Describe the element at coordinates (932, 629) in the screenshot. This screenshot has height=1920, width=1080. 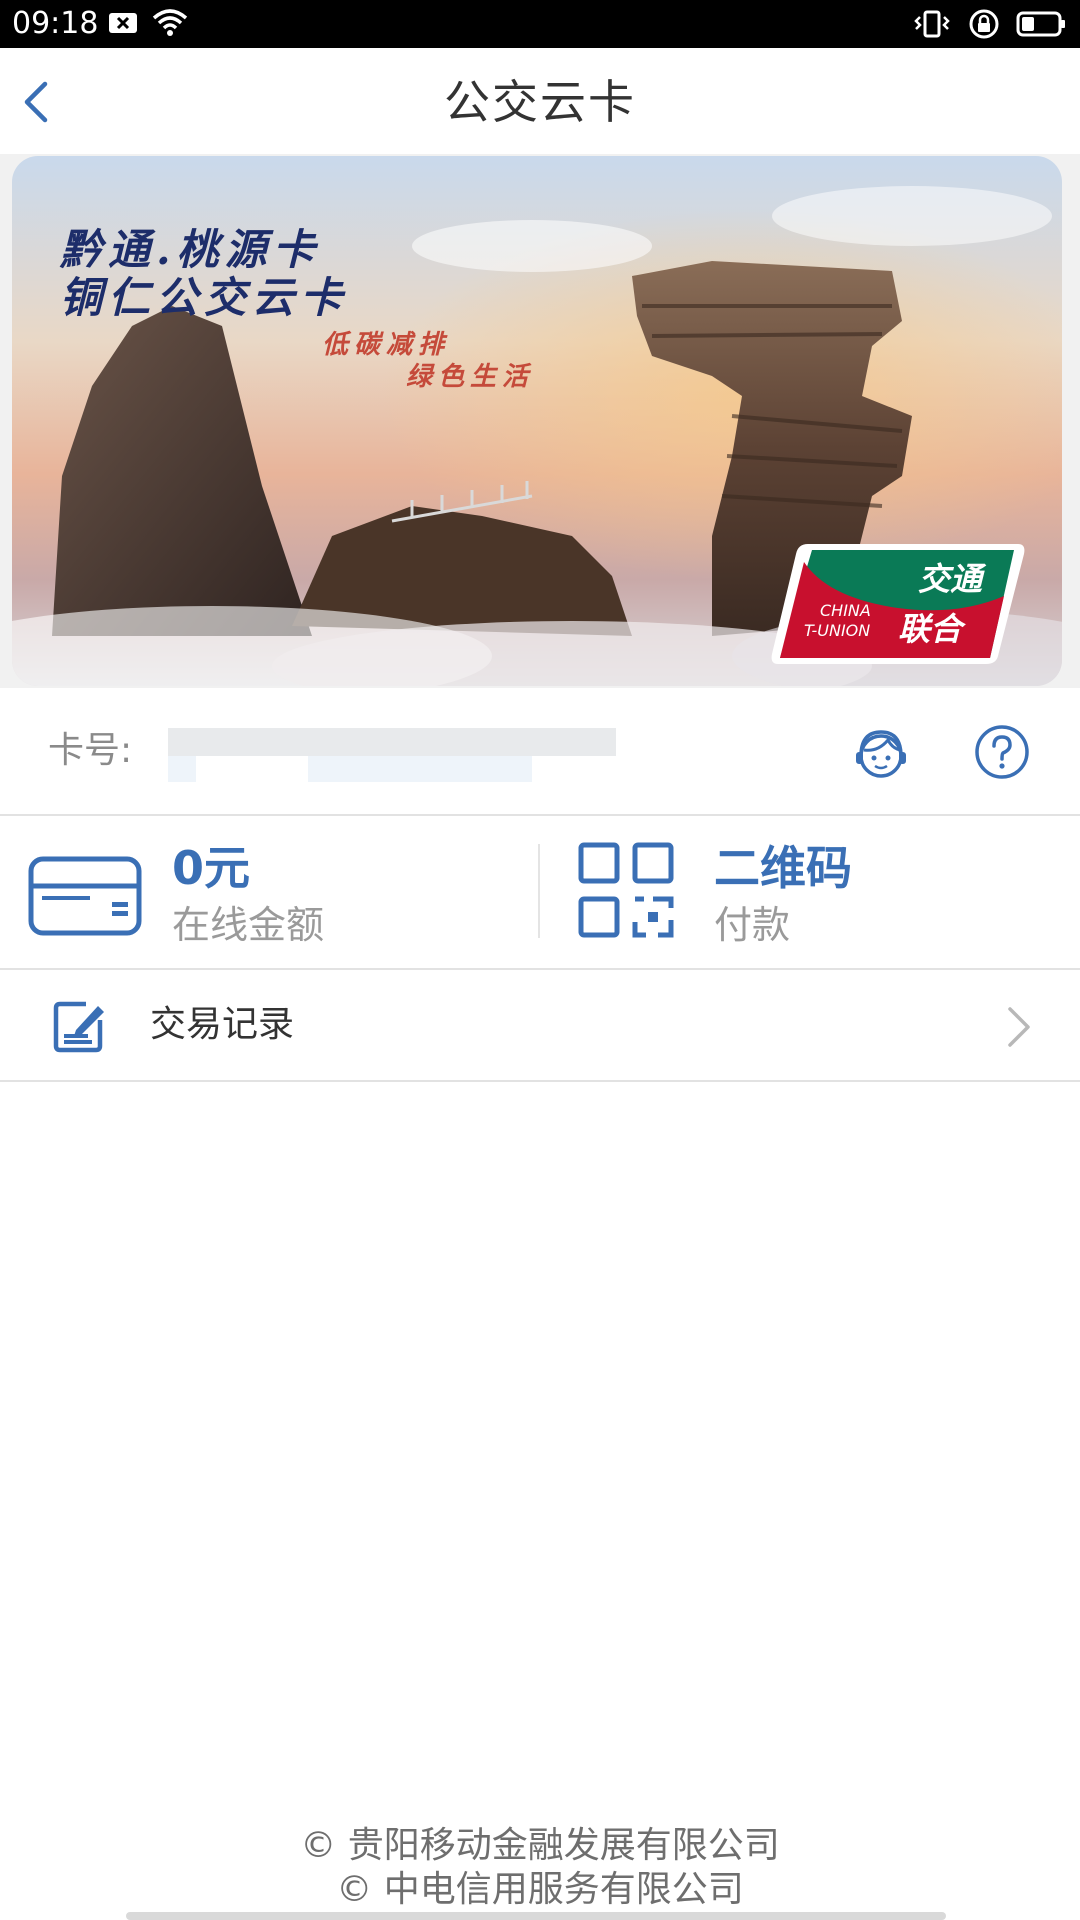
I see `svg-text: 联合` at that location.